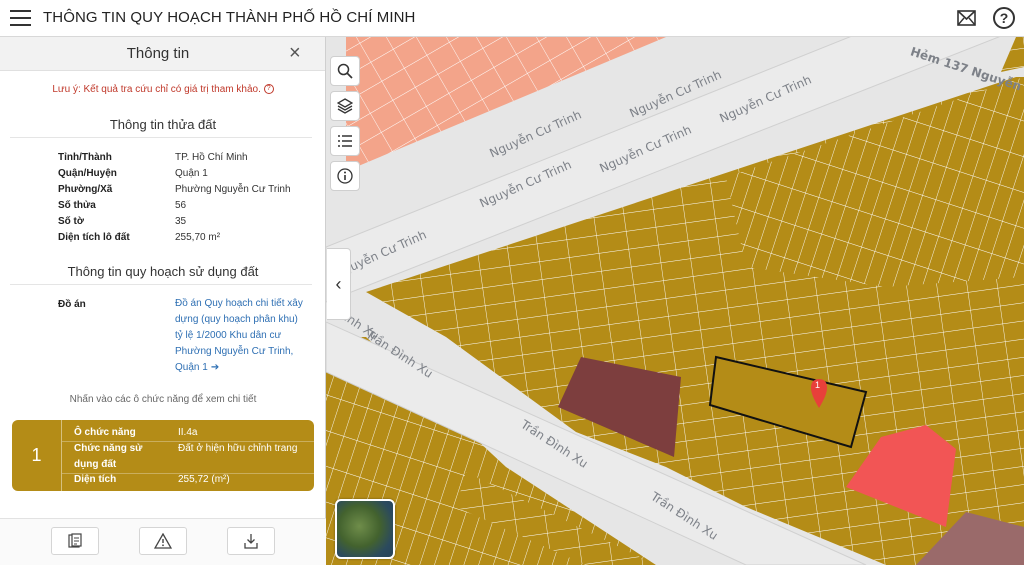 This screenshot has height=565, width=1024. What do you see at coordinates (108, 456) in the screenshot?
I see `function-card-key: Chức năng sử dụng đất` at bounding box center [108, 456].